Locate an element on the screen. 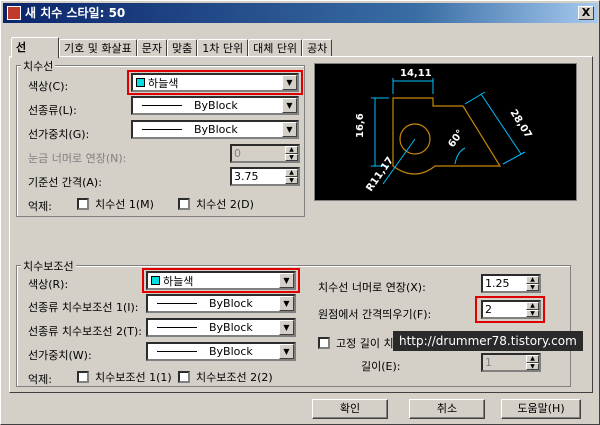  ok-button: 확인 is located at coordinates (350, 409).